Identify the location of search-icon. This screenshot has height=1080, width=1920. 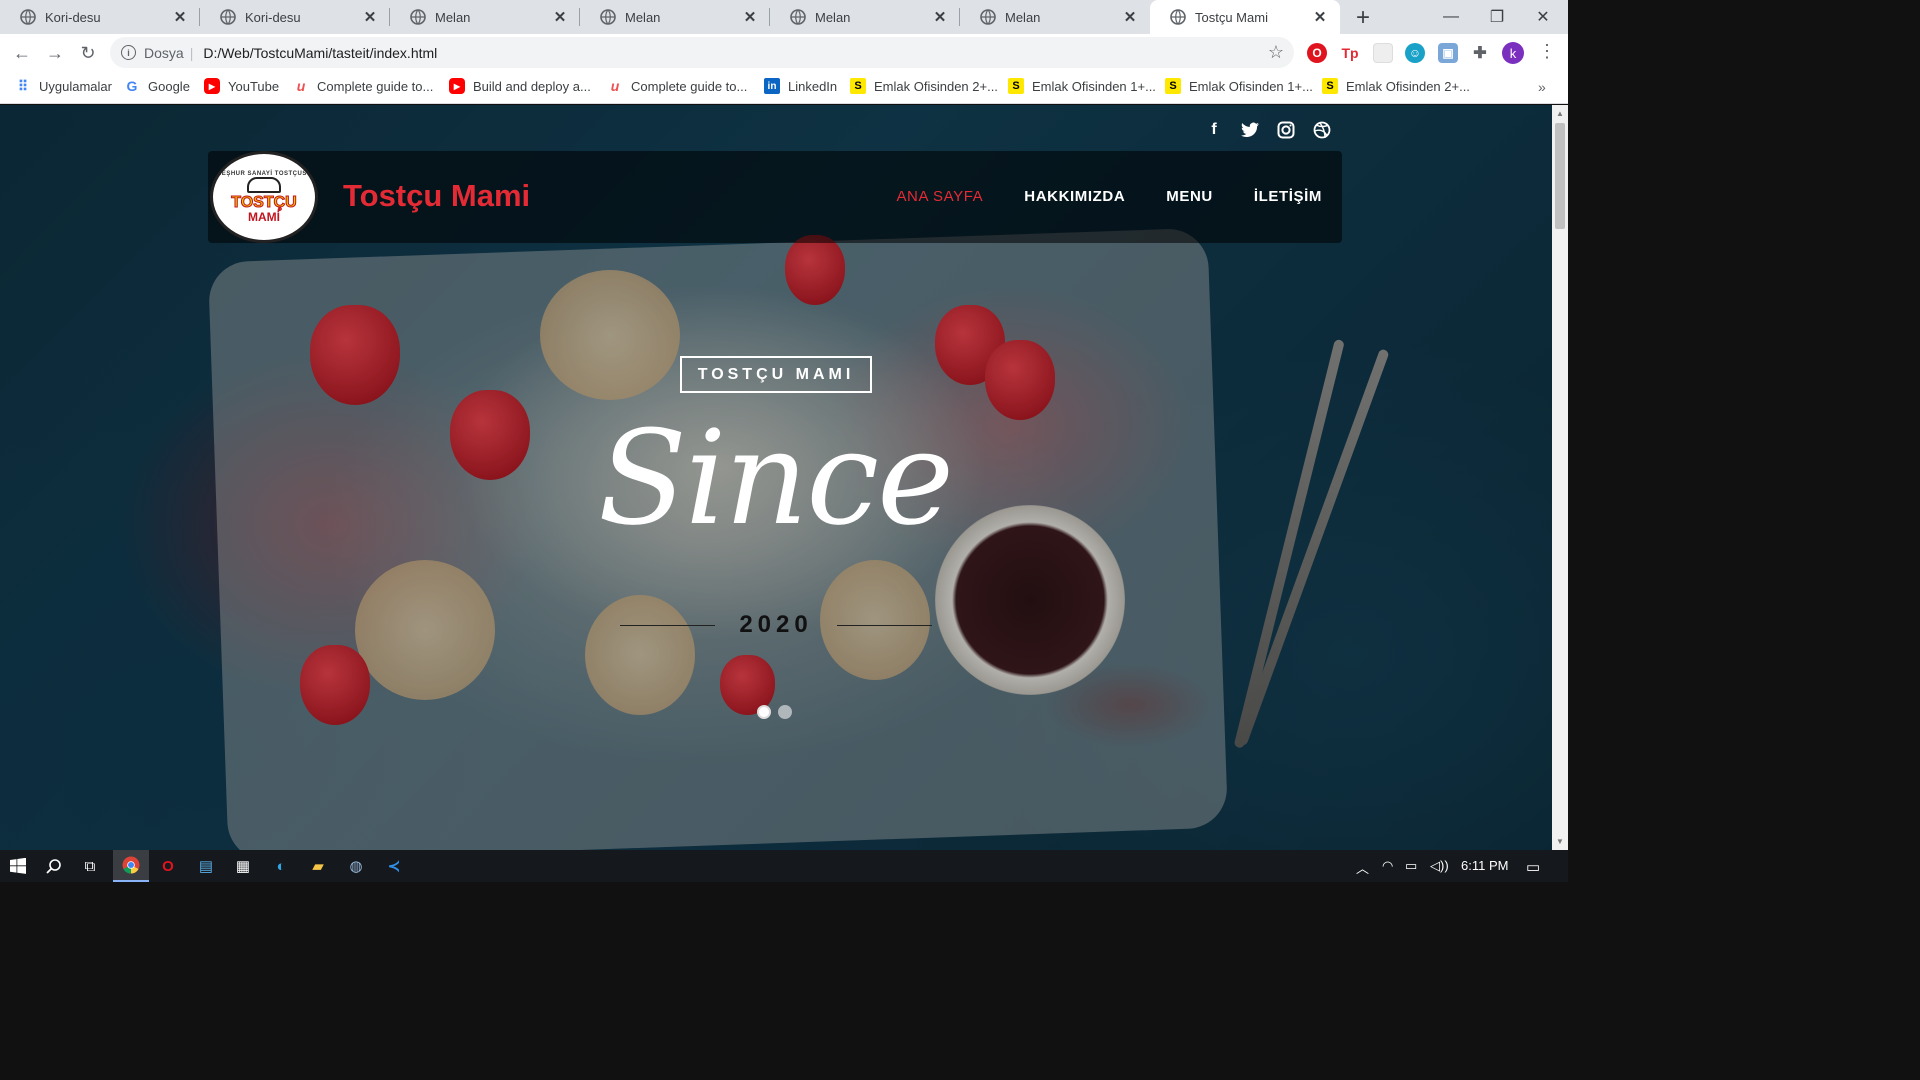
(54, 866).